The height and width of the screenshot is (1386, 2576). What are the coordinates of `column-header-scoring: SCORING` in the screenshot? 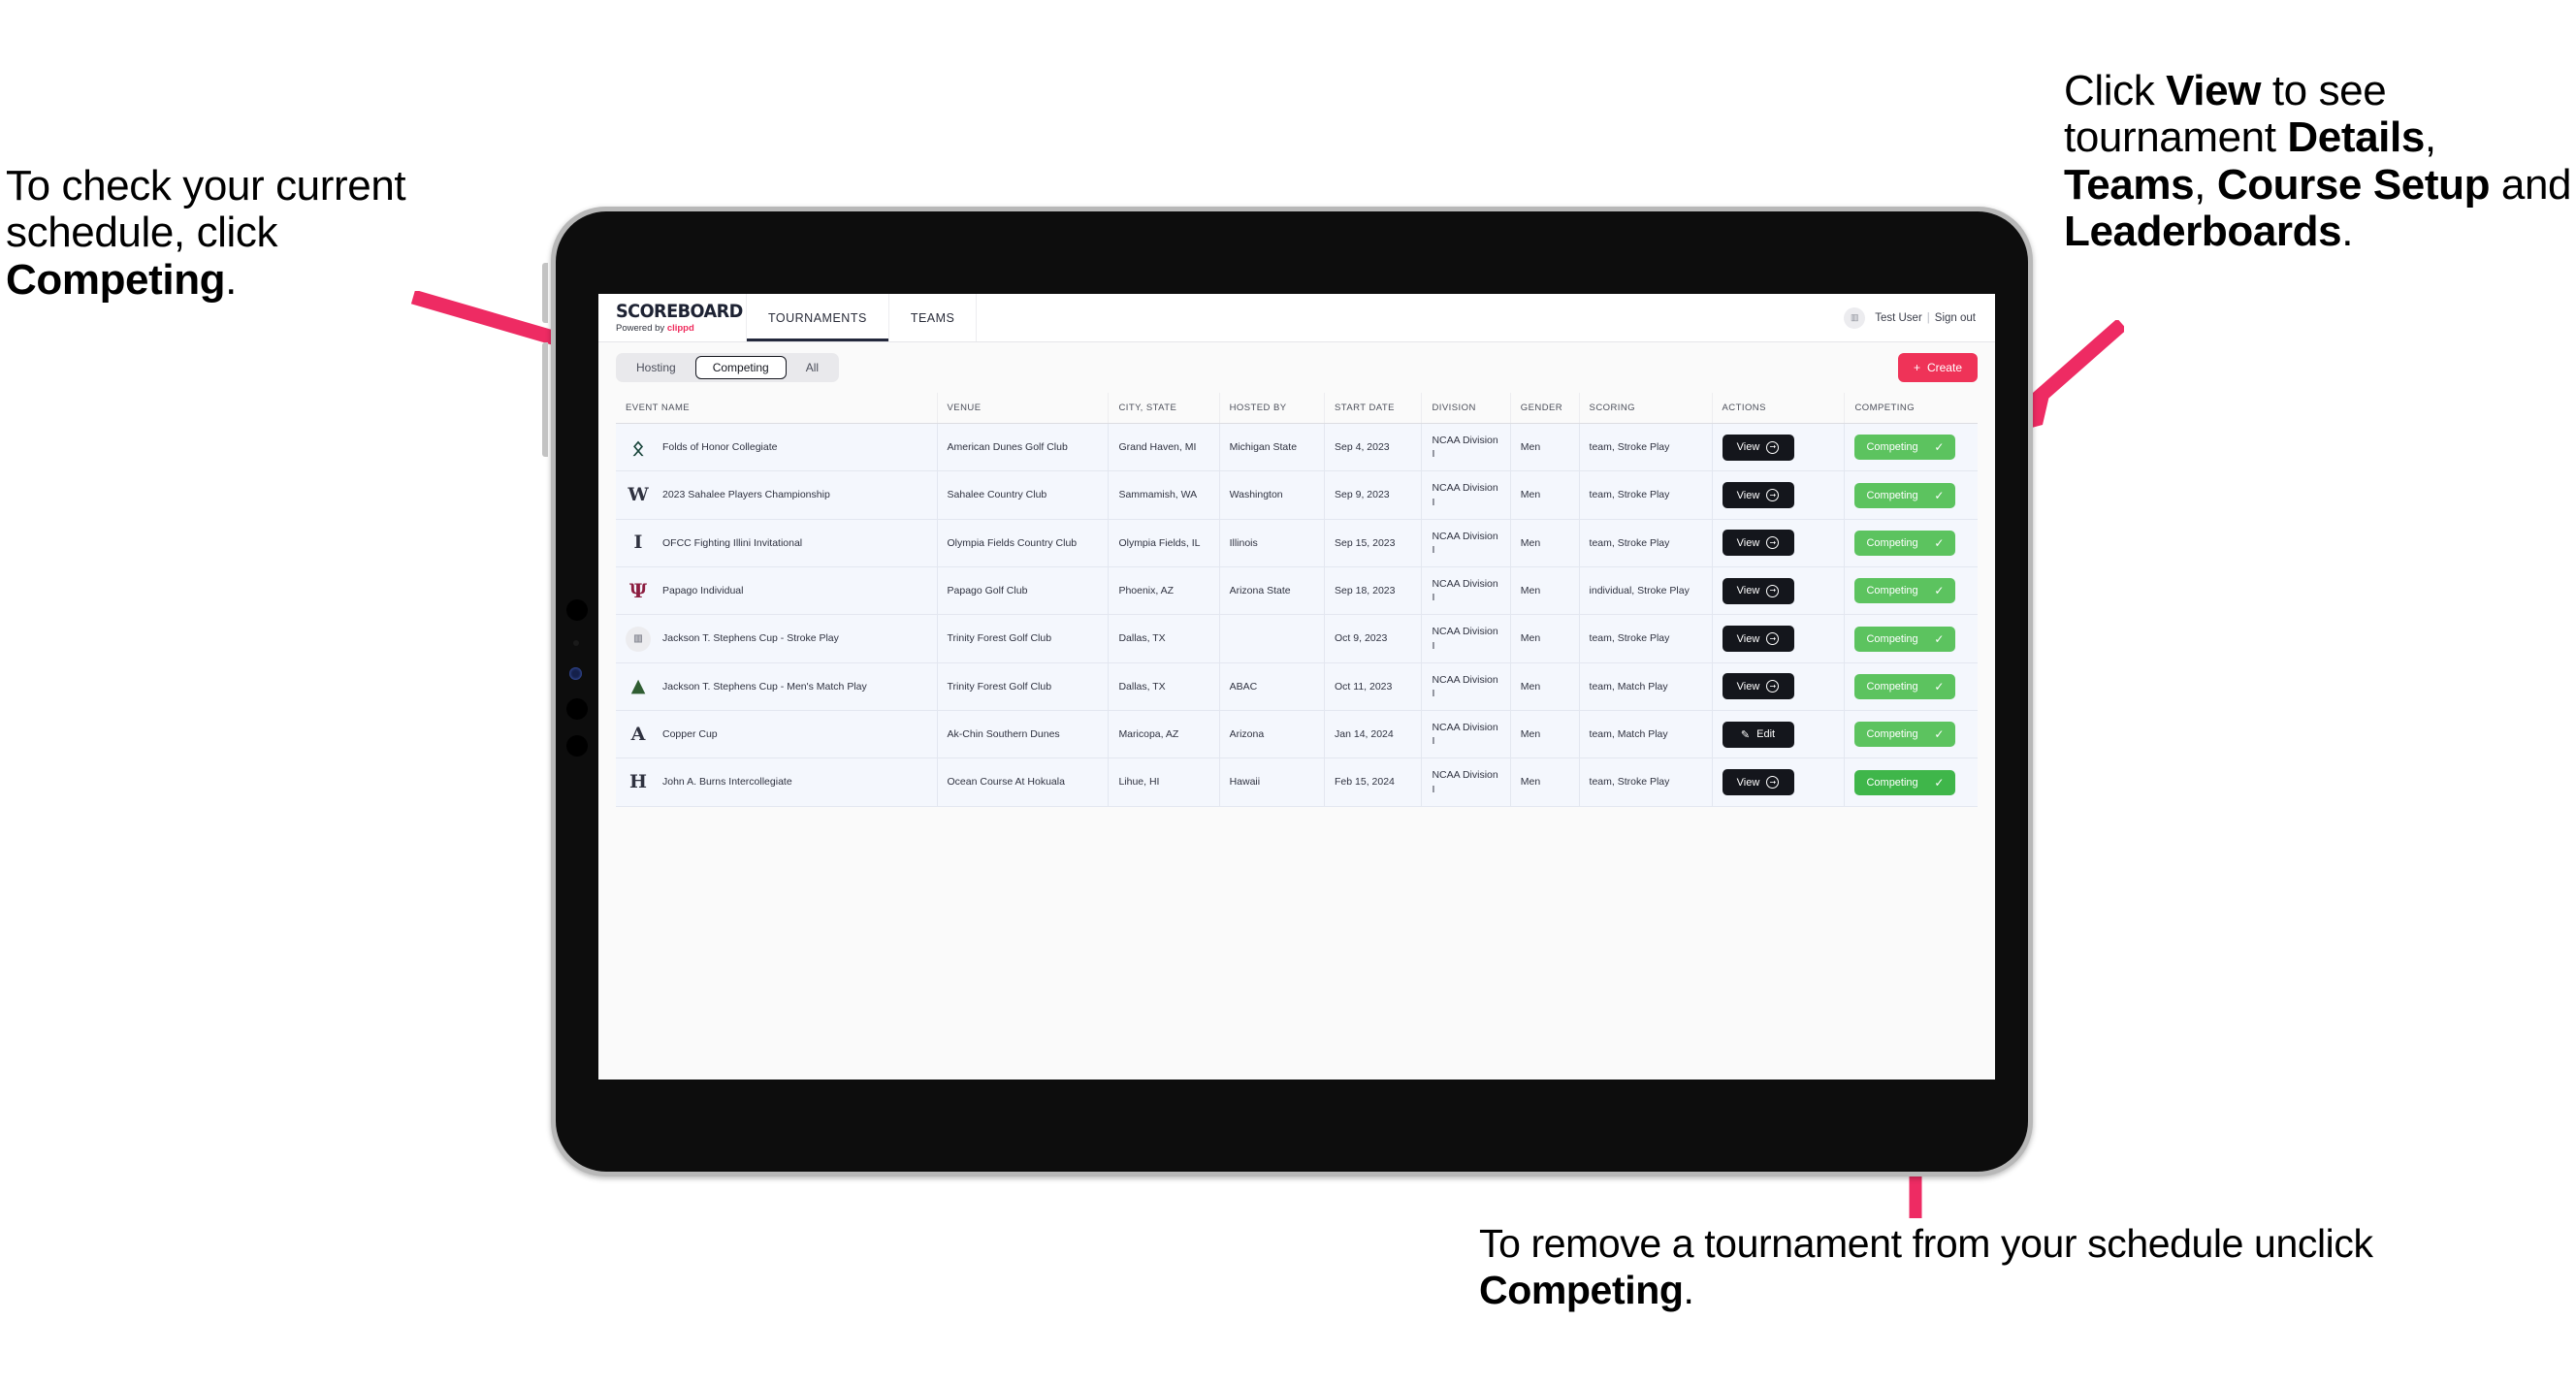 It's located at (1646, 408).